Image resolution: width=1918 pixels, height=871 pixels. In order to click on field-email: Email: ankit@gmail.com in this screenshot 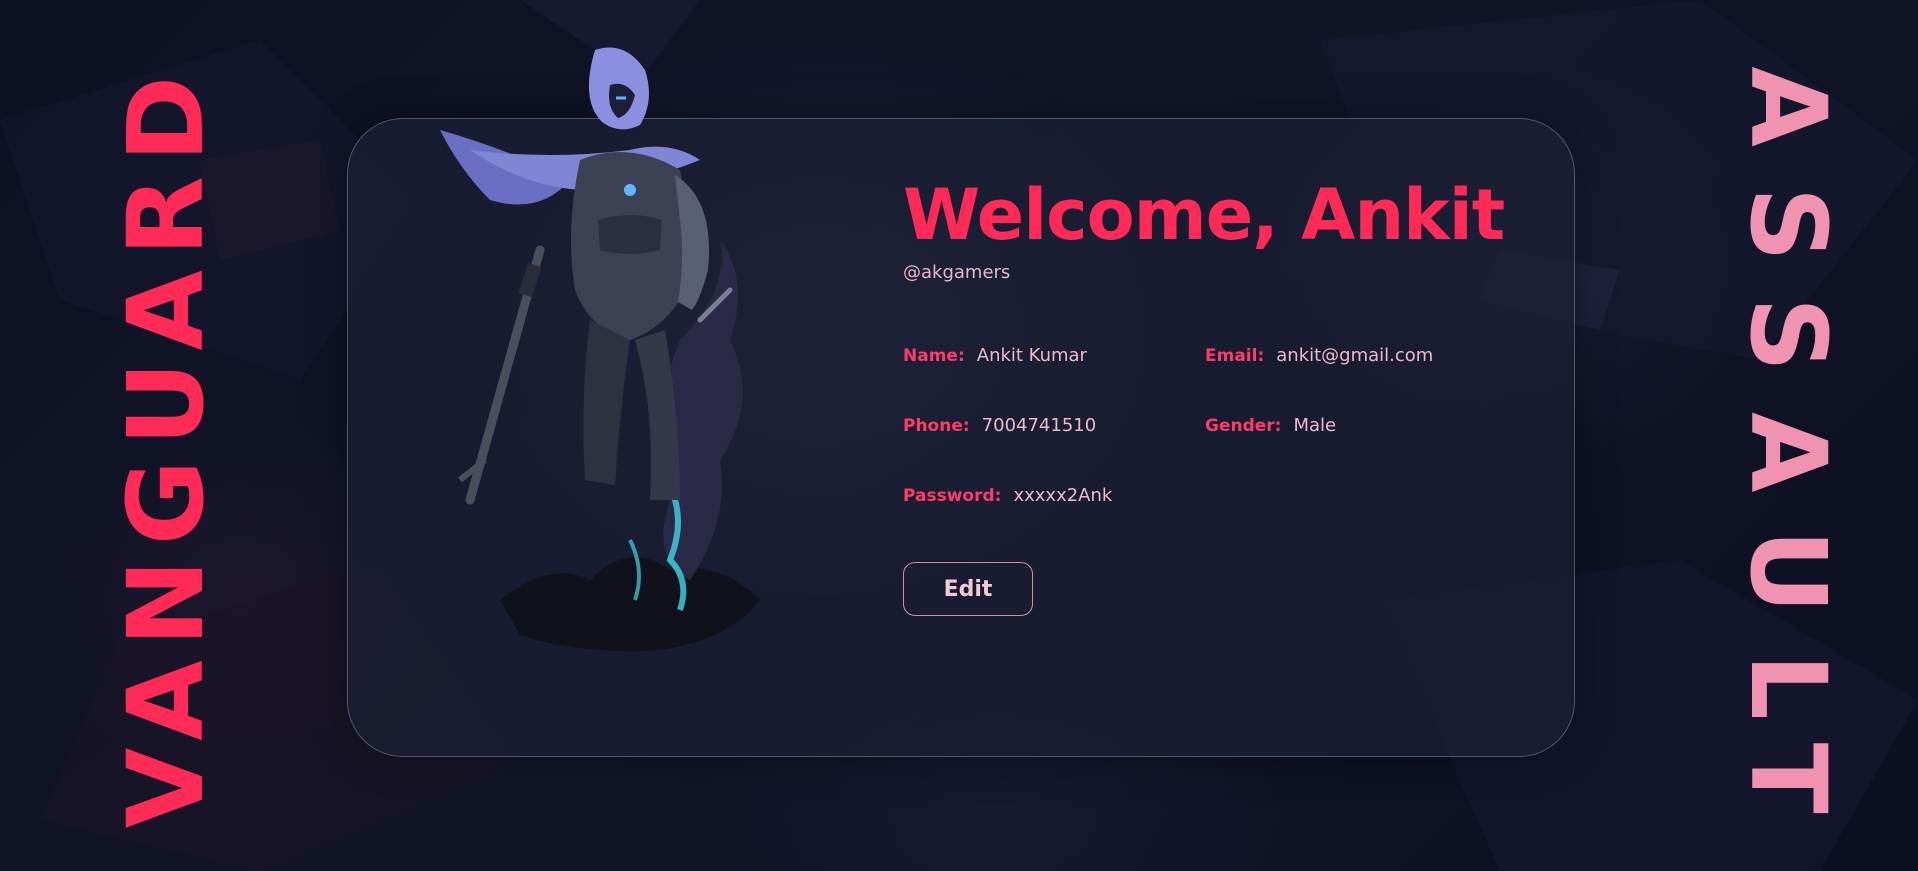, I will do `click(1319, 355)`.